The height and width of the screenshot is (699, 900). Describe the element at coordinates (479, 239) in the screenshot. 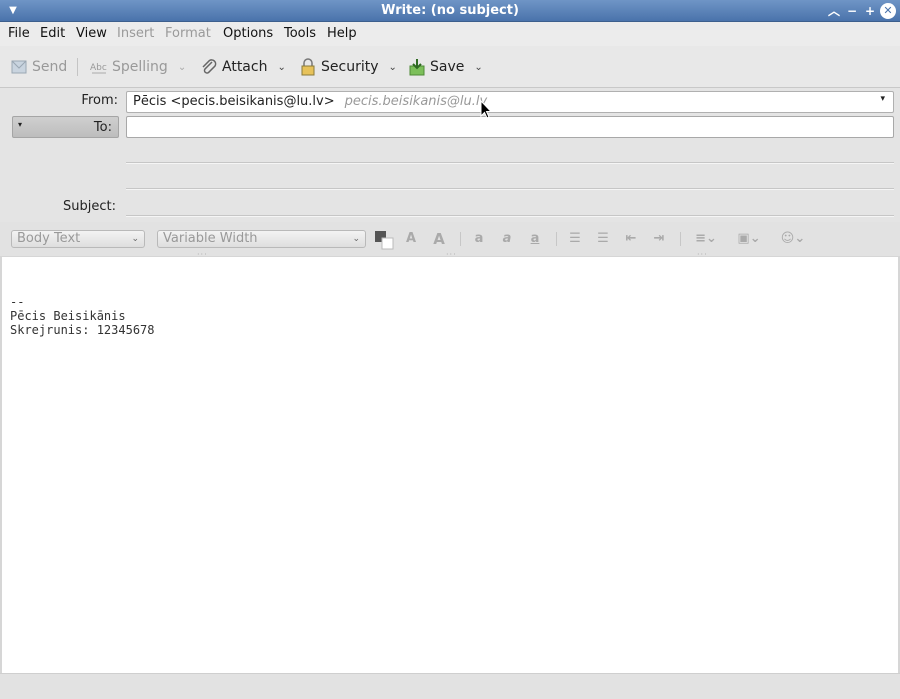

I see `bold-icon: a` at that location.